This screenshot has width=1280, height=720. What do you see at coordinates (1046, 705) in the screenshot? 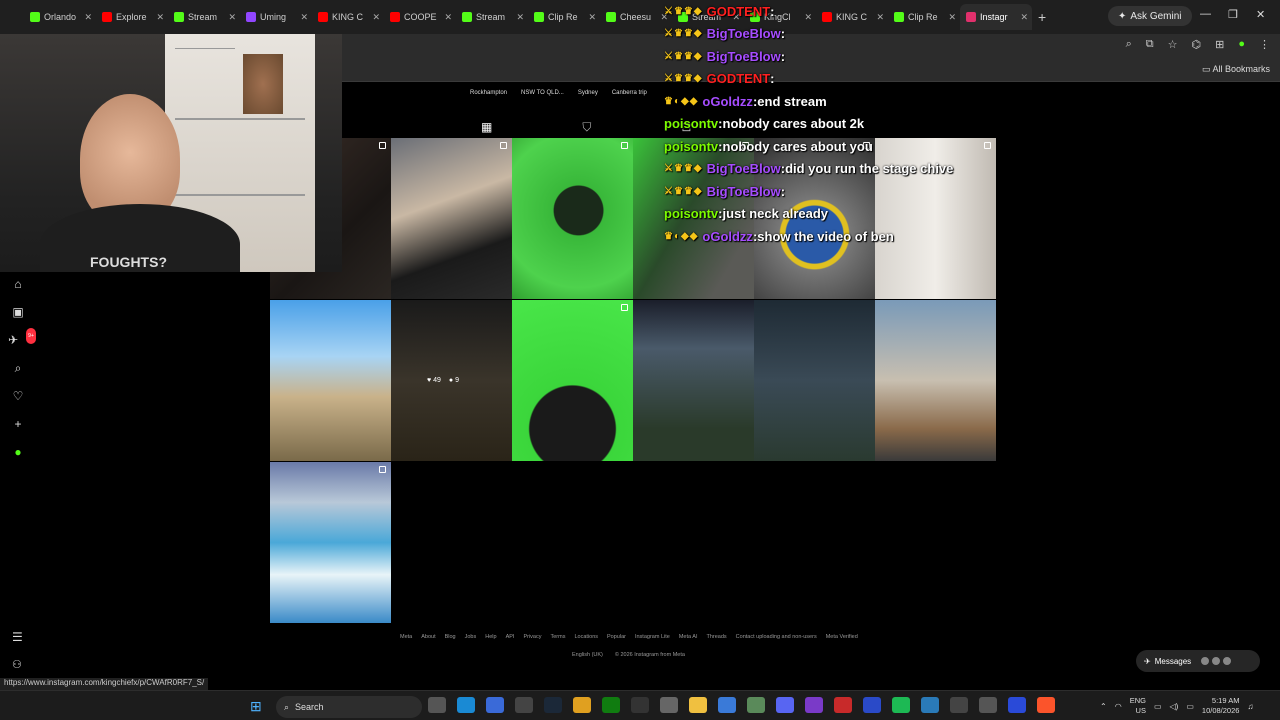
I see `brave-icon` at bounding box center [1046, 705].